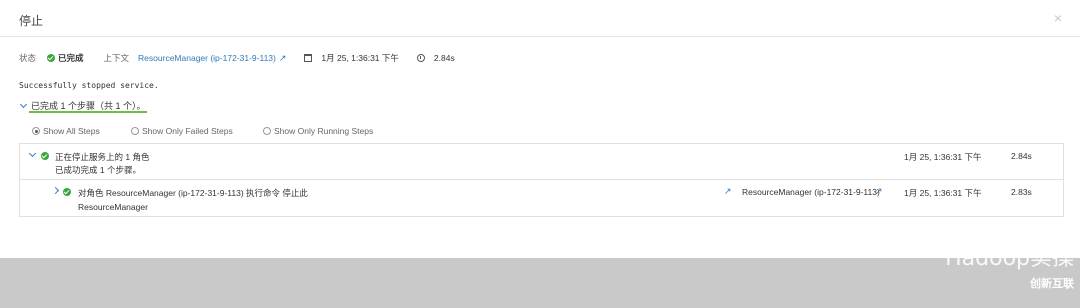 Image resolution: width=1080 pixels, height=308 pixels. Describe the element at coordinates (1058, 18) in the screenshot. I see `close-icon: ×` at that location.